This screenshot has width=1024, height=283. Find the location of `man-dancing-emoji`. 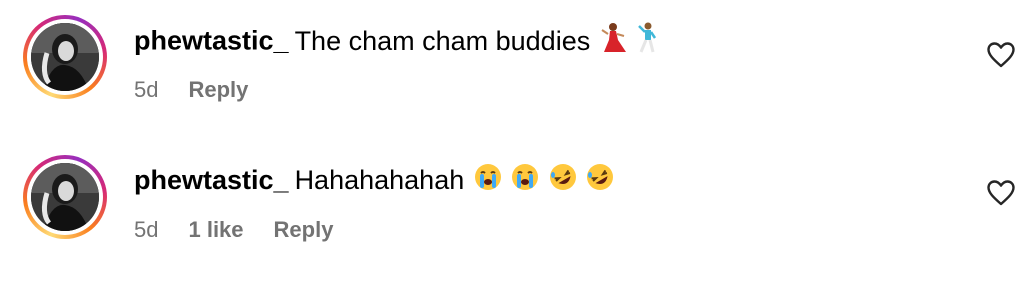

man-dancing-emoji is located at coordinates (648, 42).